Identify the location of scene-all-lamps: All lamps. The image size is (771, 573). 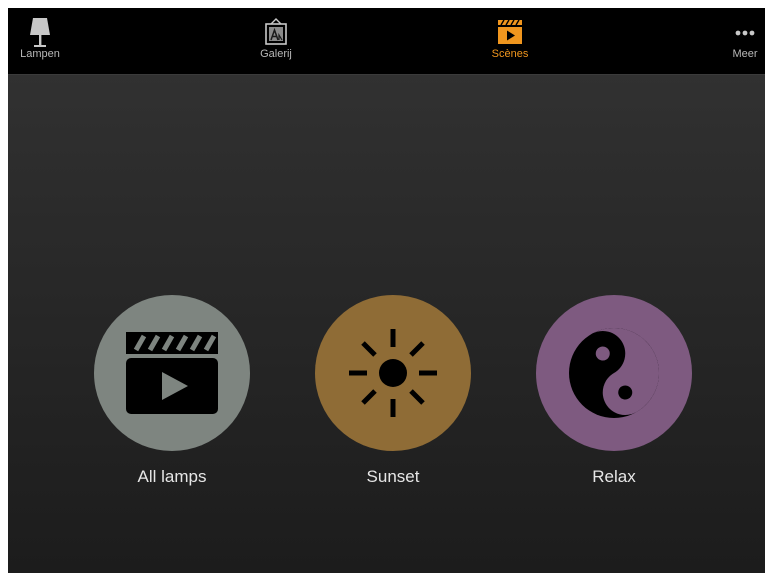
(172, 391).